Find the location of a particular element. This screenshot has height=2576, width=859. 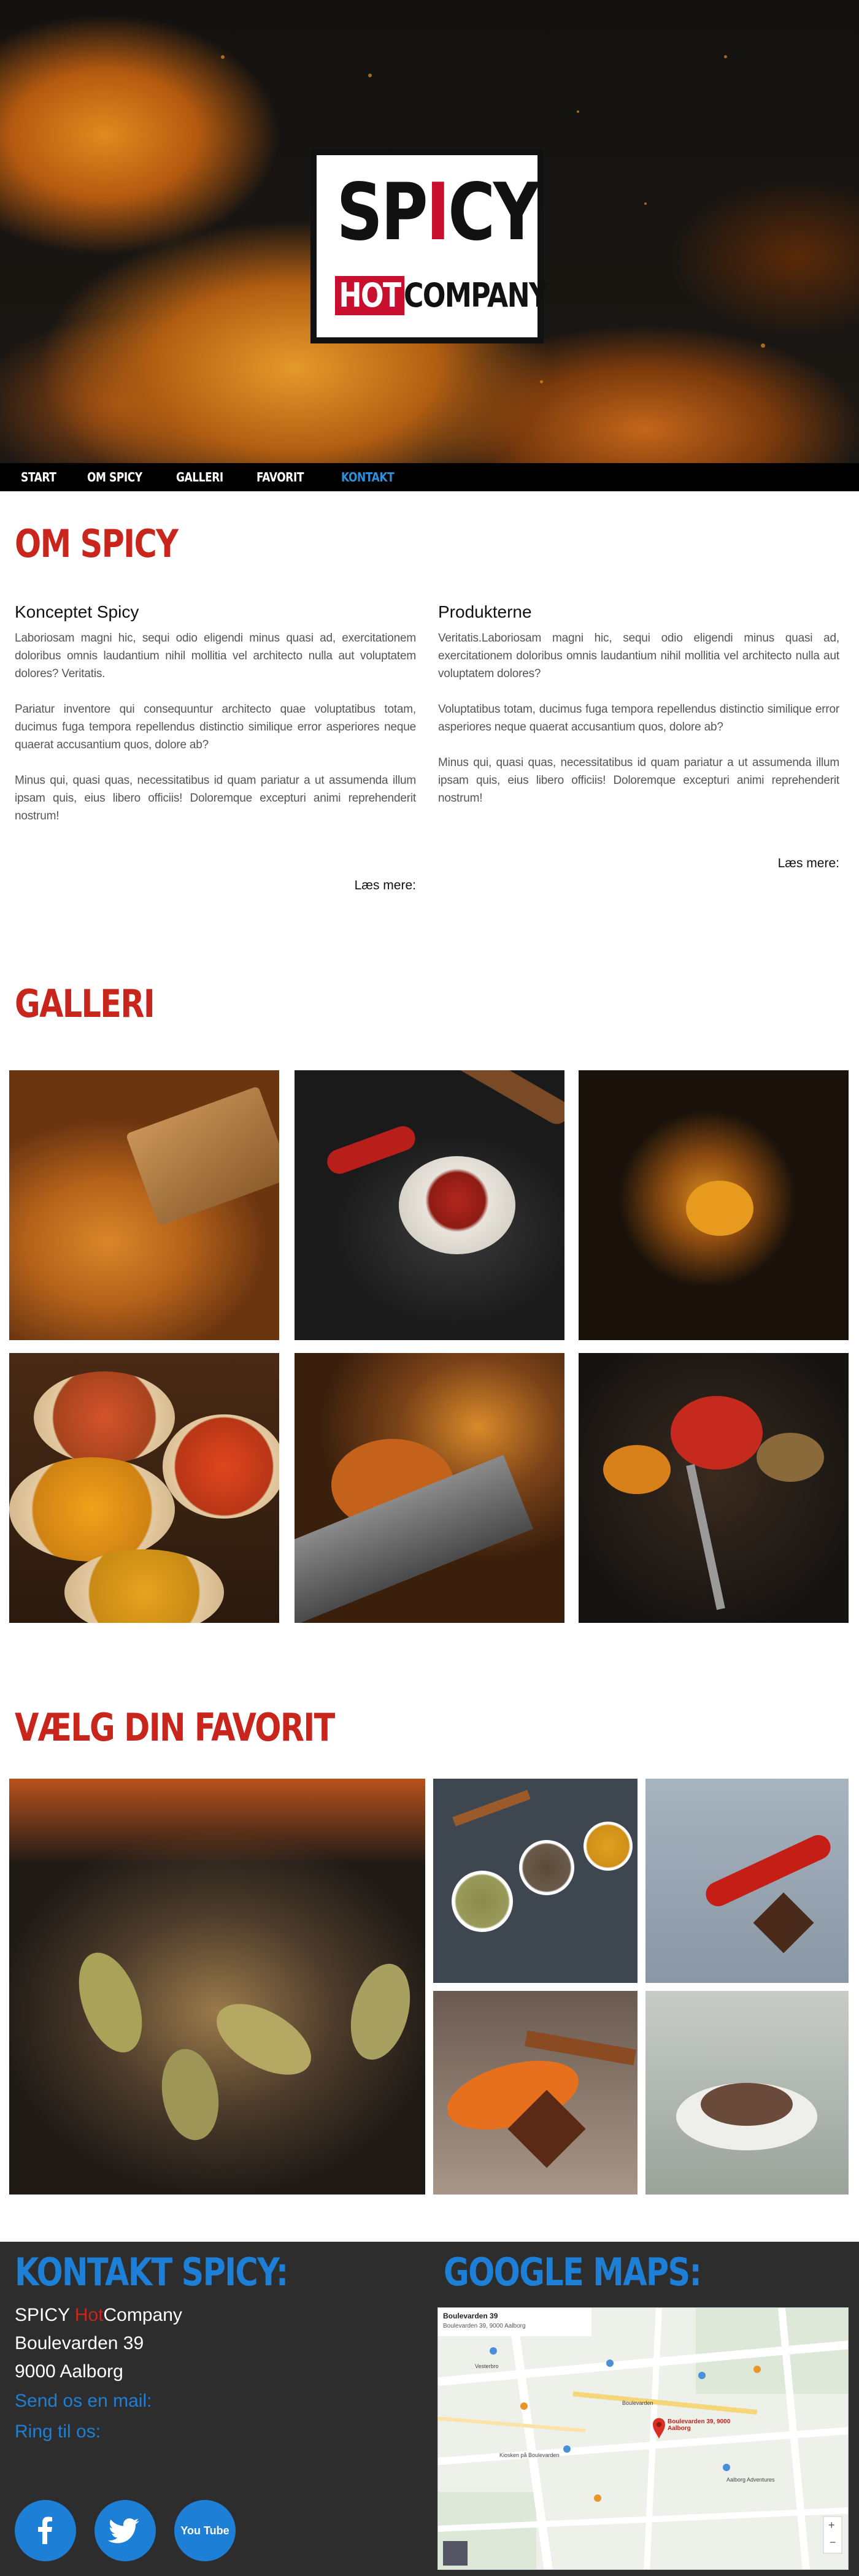

youtube-icon: You Tube is located at coordinates (205, 2530).